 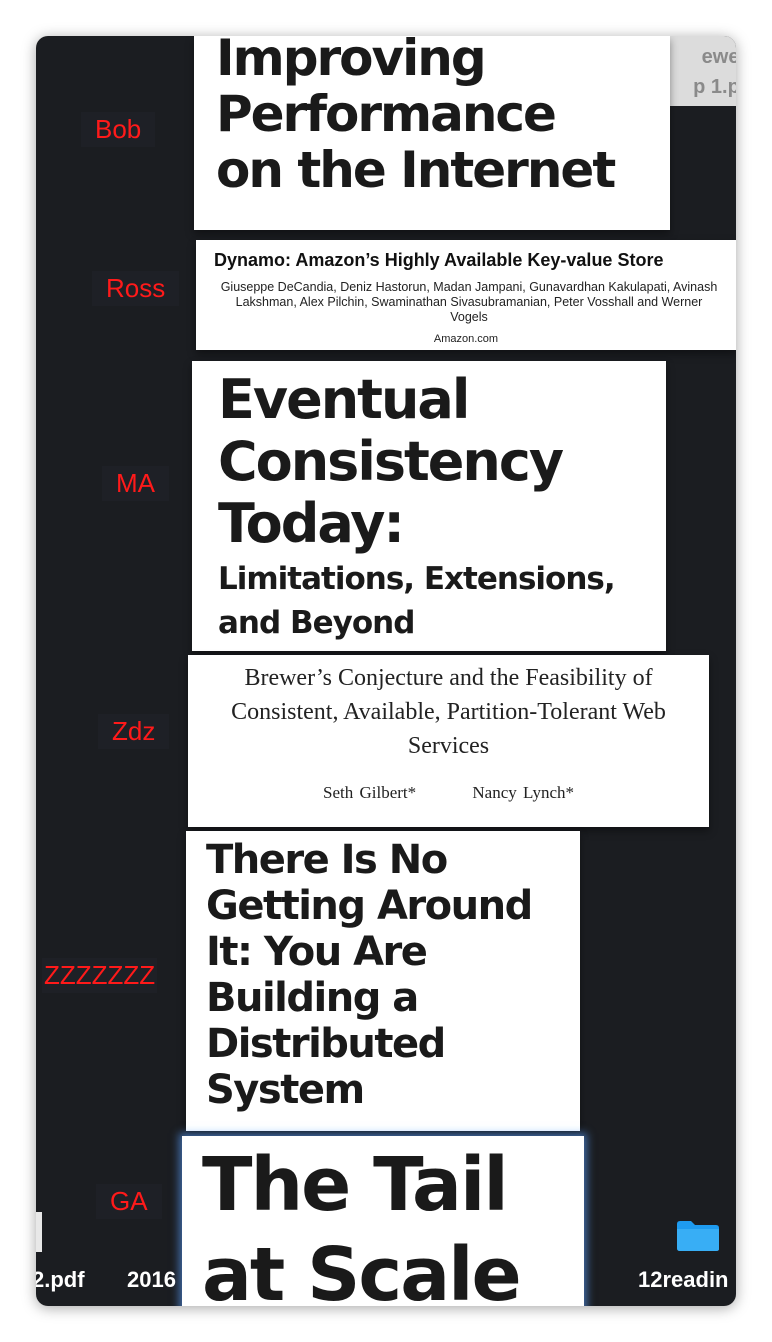 I want to click on tag-label-bob: Bob, so click(x=118, y=129).